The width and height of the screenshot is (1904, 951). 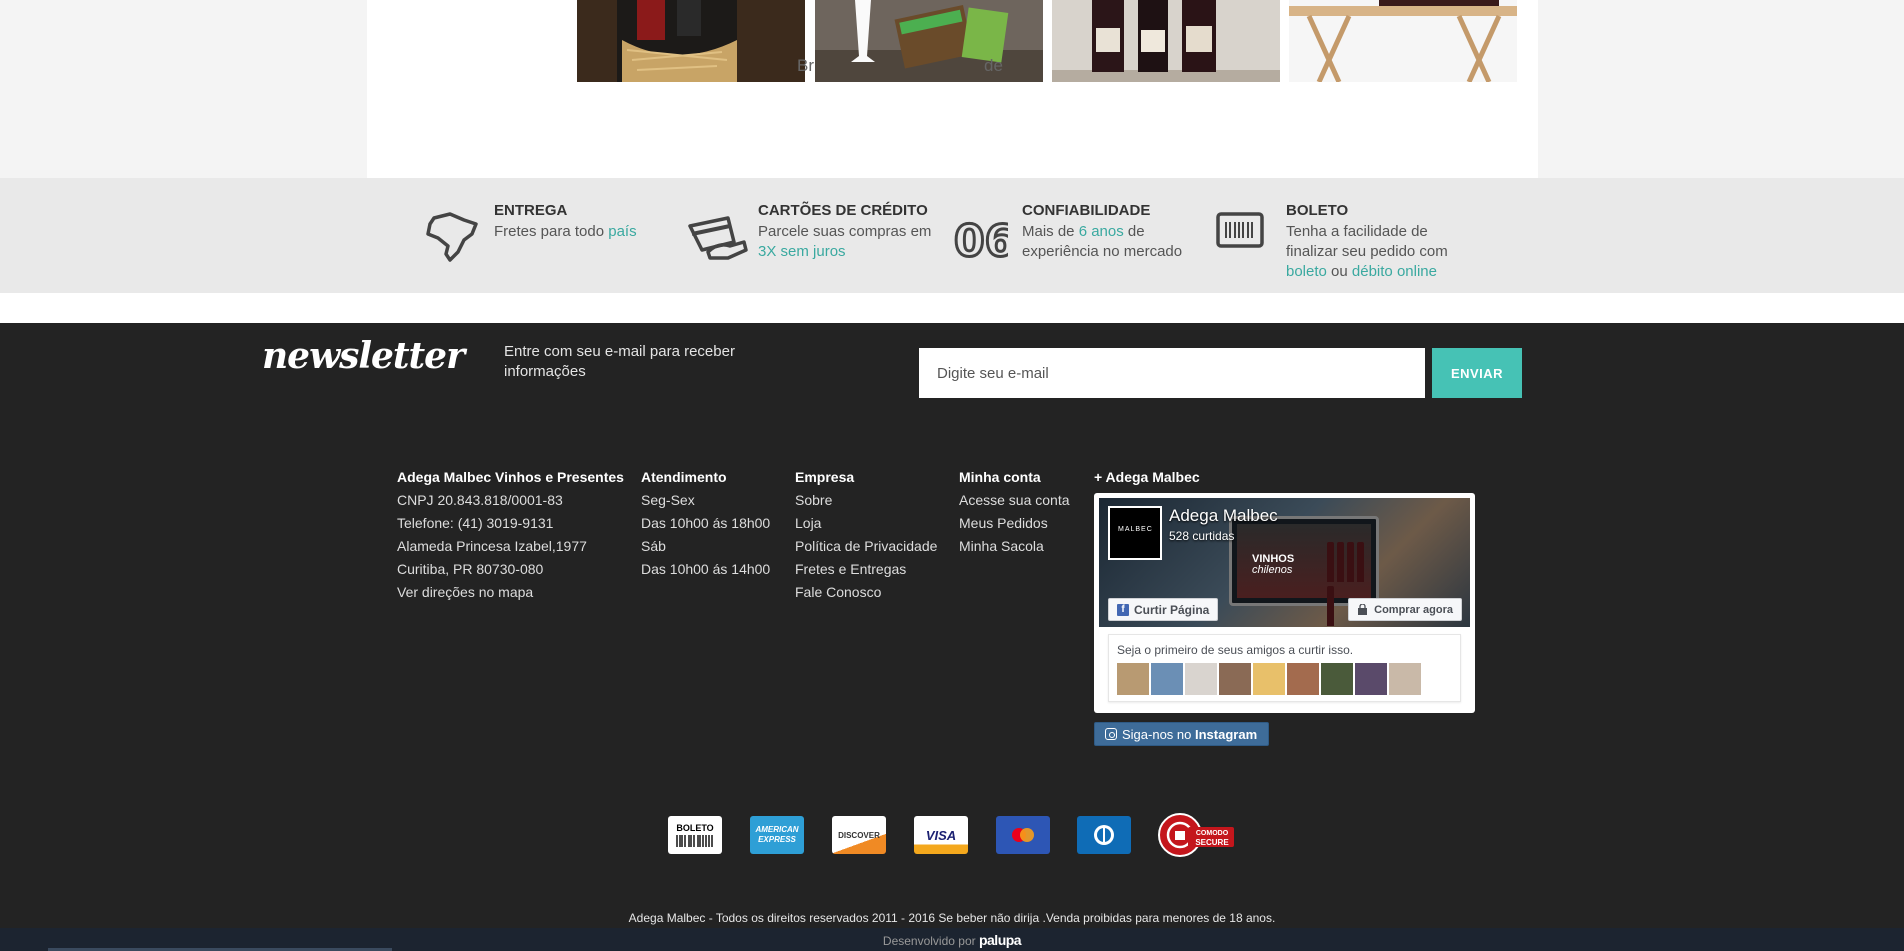 What do you see at coordinates (668, 500) in the screenshot?
I see `hours-line: Seg-Sex` at bounding box center [668, 500].